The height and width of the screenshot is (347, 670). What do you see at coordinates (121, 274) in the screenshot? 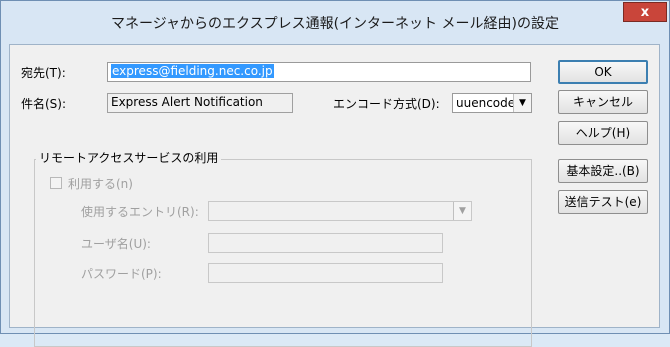
I see `password-label: パスワード(P):` at bounding box center [121, 274].